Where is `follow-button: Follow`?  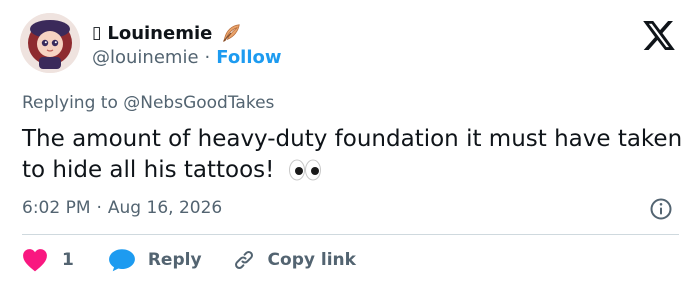 follow-button: Follow is located at coordinates (248, 57).